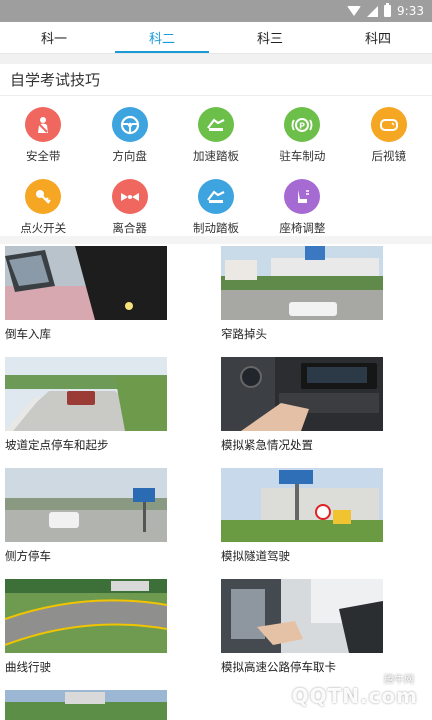 This screenshot has width=432, height=720. I want to click on subject-tabs: 科一 科二 科三 科四, so click(216, 38).